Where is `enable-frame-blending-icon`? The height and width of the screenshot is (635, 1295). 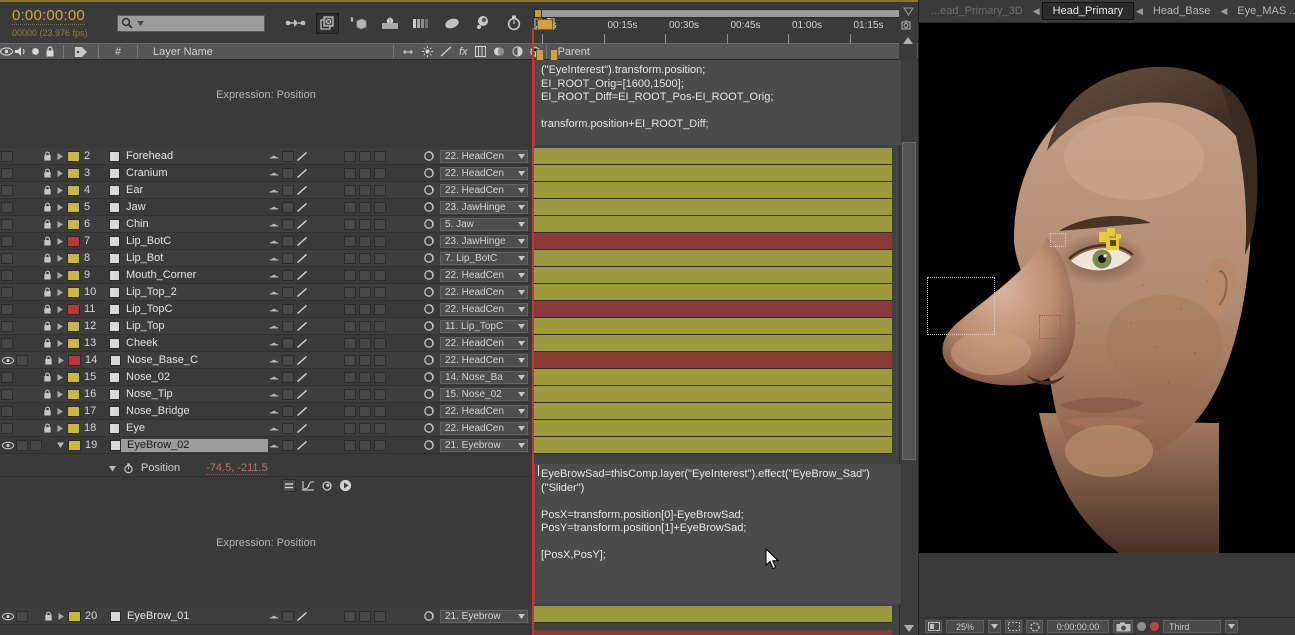
enable-frame-blending-icon is located at coordinates (390, 23).